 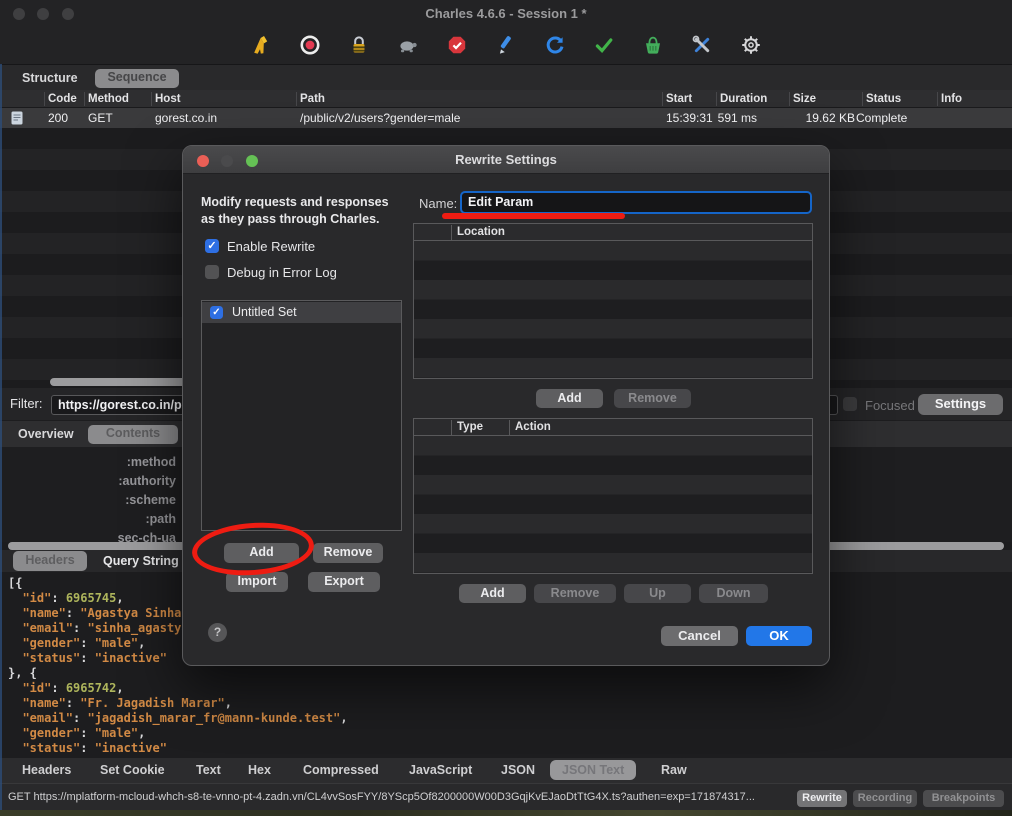 What do you see at coordinates (282, 272) in the screenshot?
I see `debug-error-log-label: Debug in Error Log` at bounding box center [282, 272].